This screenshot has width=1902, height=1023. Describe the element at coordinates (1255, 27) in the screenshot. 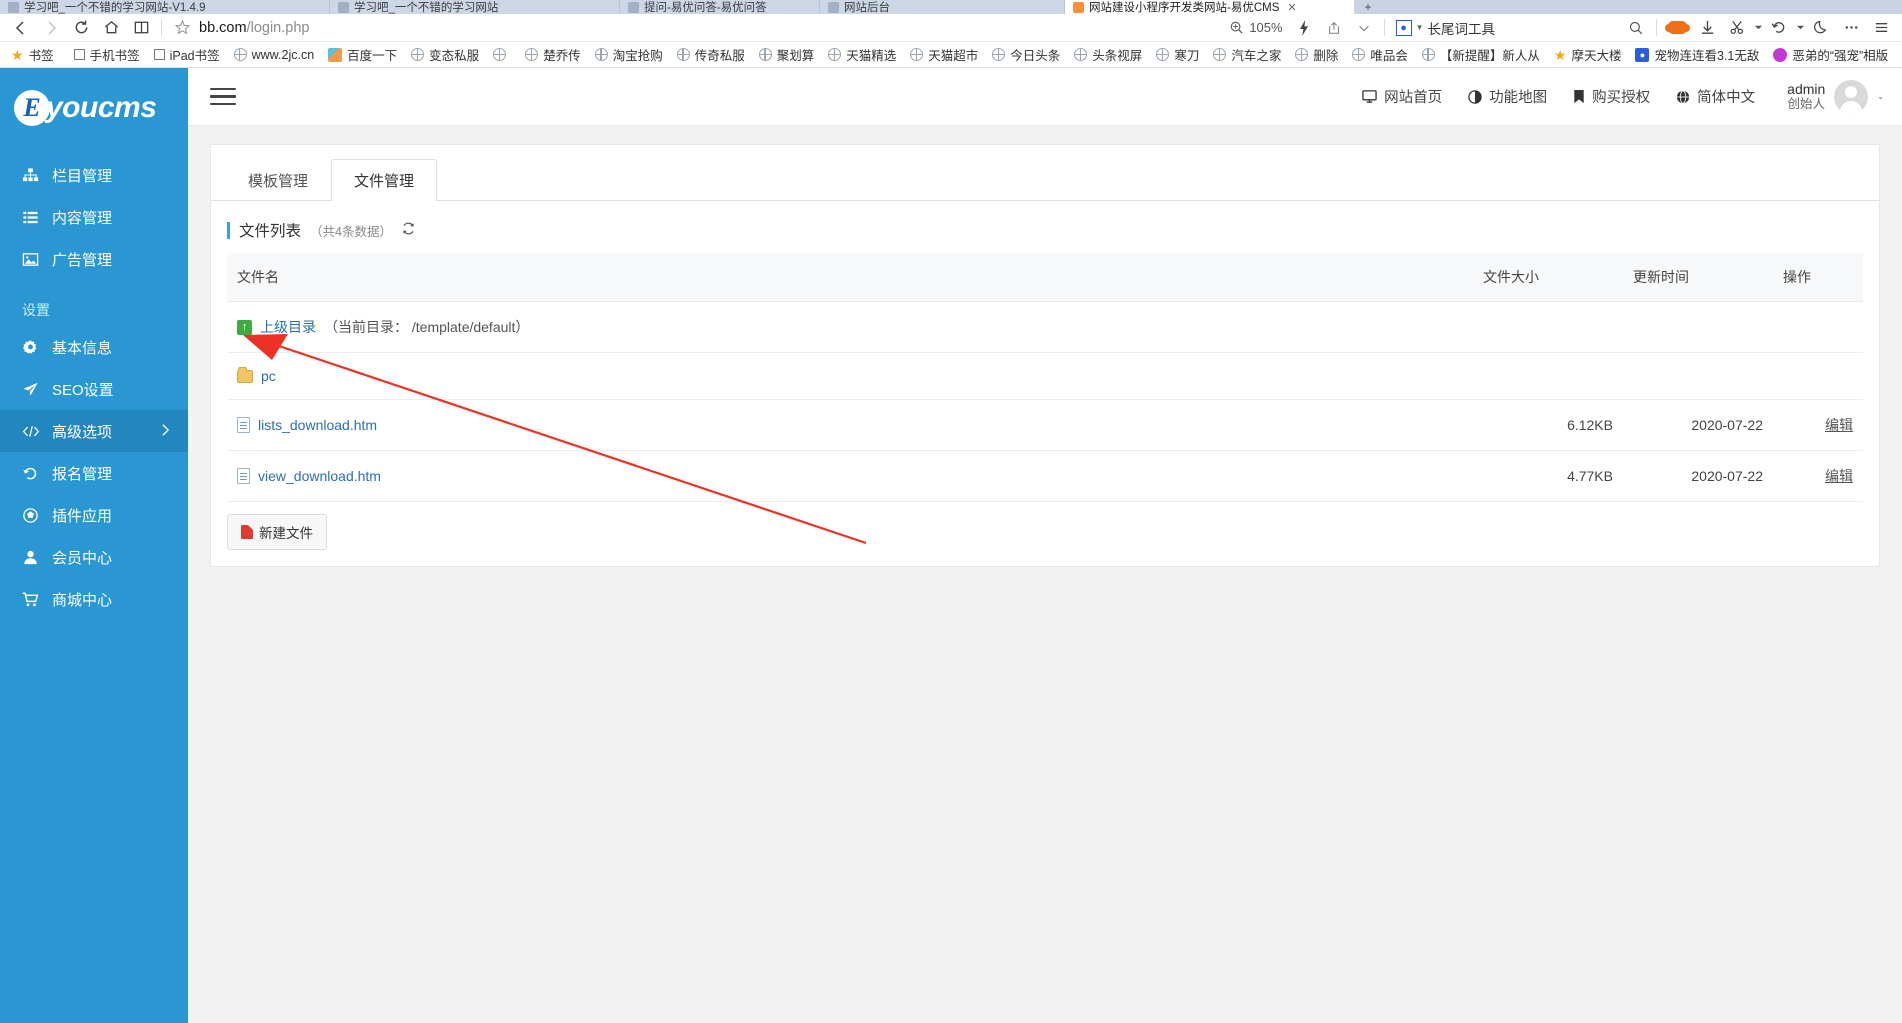

I see `zoom-indicator: 105%` at that location.